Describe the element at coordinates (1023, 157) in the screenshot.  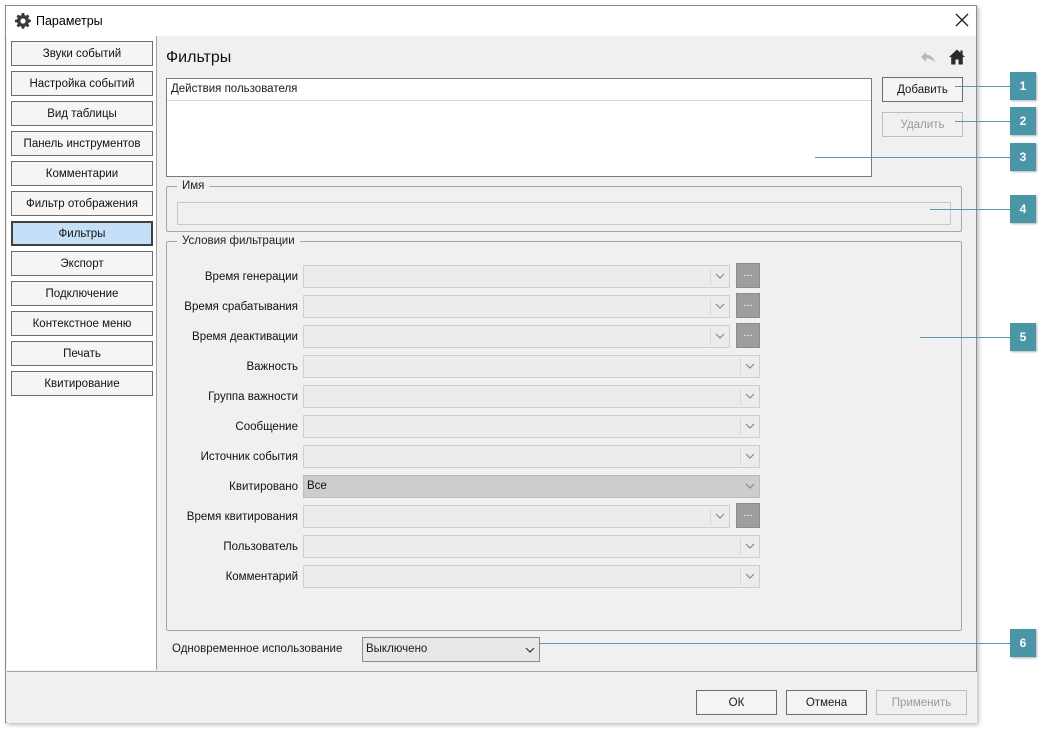
I see `callout-badge-3: 3` at that location.